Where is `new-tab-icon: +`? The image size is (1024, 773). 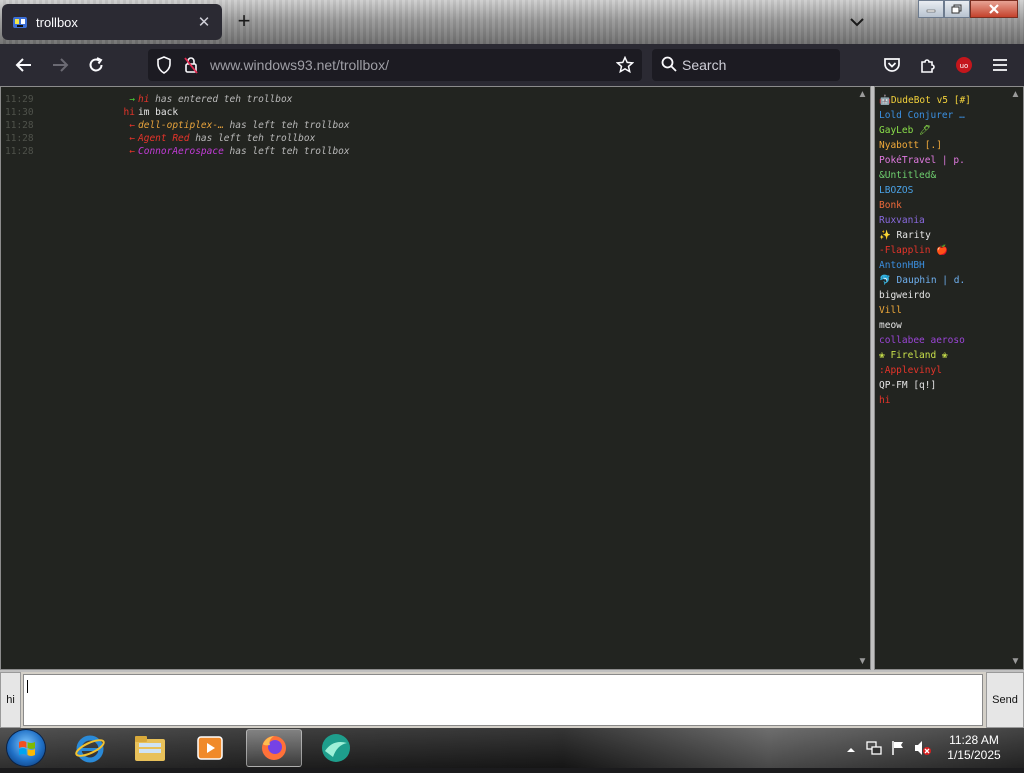
new-tab-icon: + is located at coordinates (244, 22).